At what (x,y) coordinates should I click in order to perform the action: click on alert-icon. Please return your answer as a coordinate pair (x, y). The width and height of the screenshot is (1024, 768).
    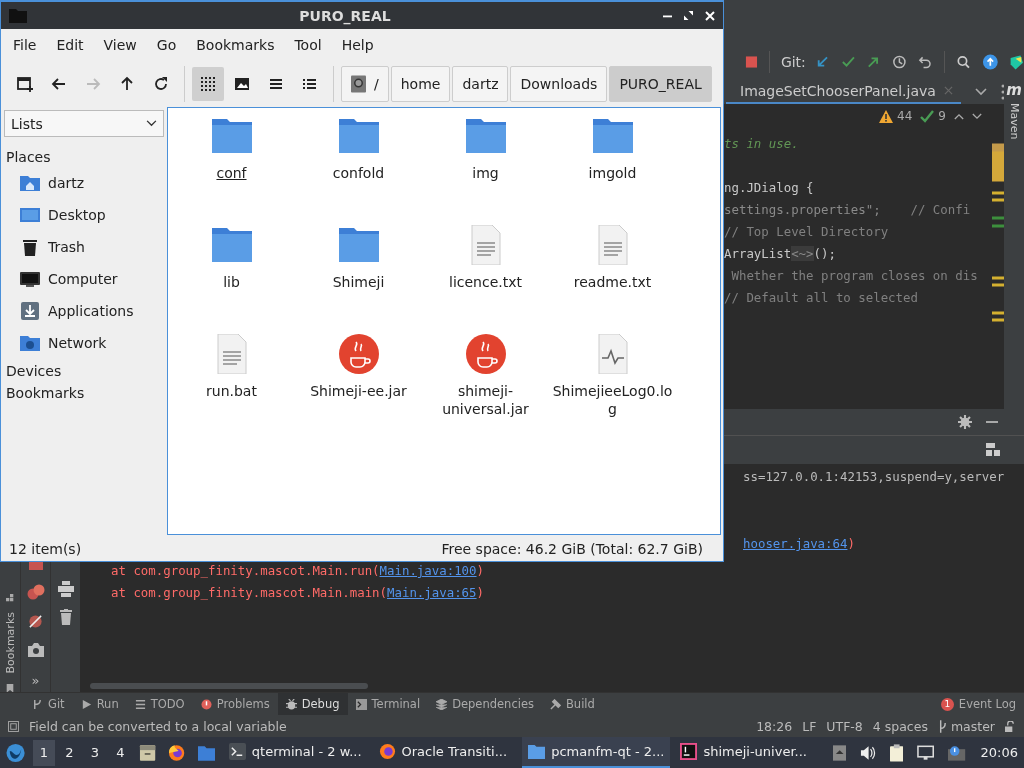
    Looking at the image, I should click on (206, 704).